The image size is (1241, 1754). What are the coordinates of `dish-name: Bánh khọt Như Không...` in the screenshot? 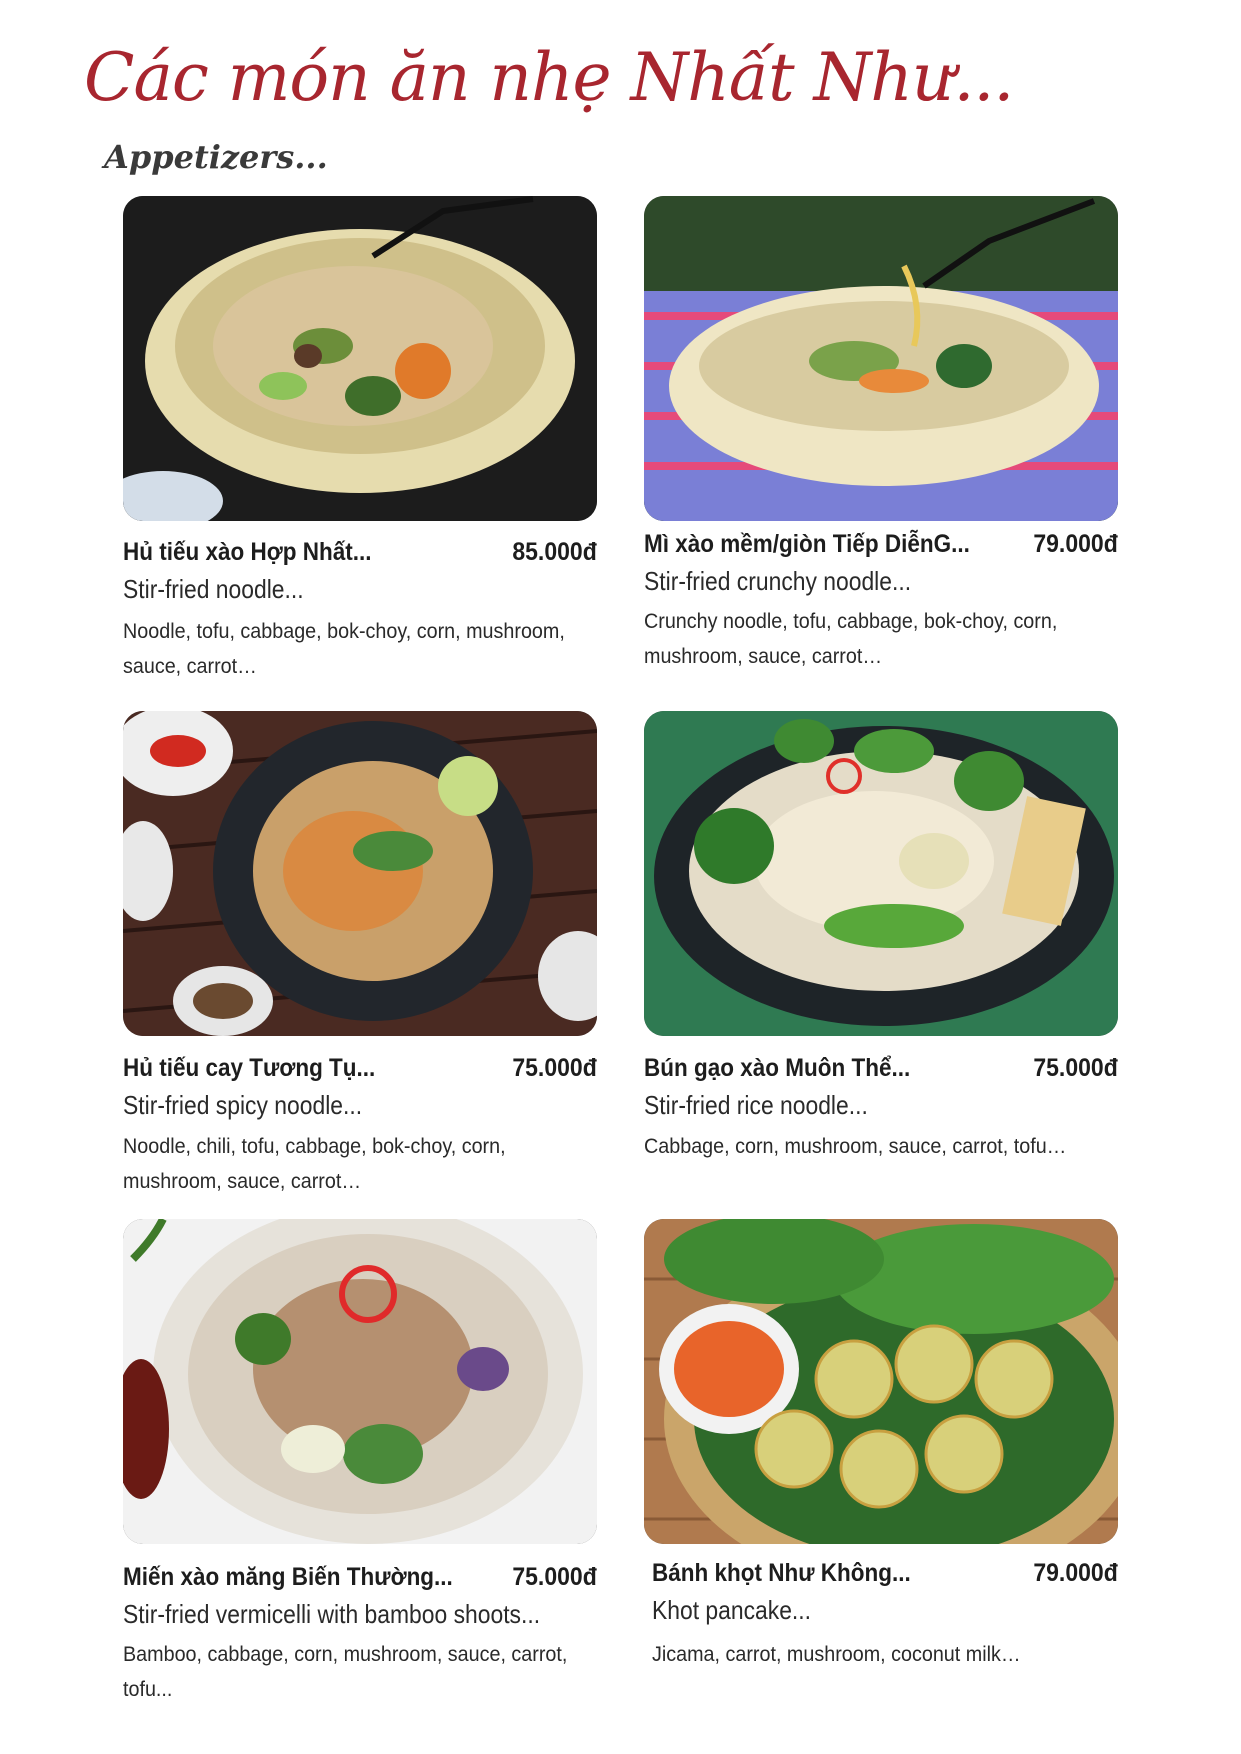 It's located at (781, 1573).